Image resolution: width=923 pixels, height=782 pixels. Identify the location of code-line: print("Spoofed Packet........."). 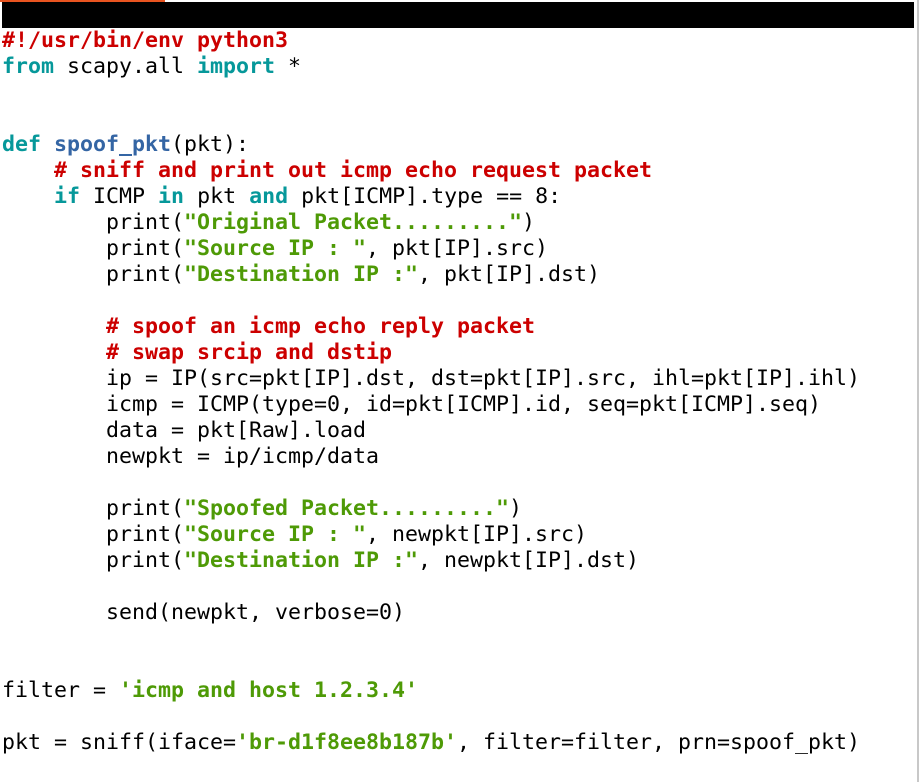
(431, 509).